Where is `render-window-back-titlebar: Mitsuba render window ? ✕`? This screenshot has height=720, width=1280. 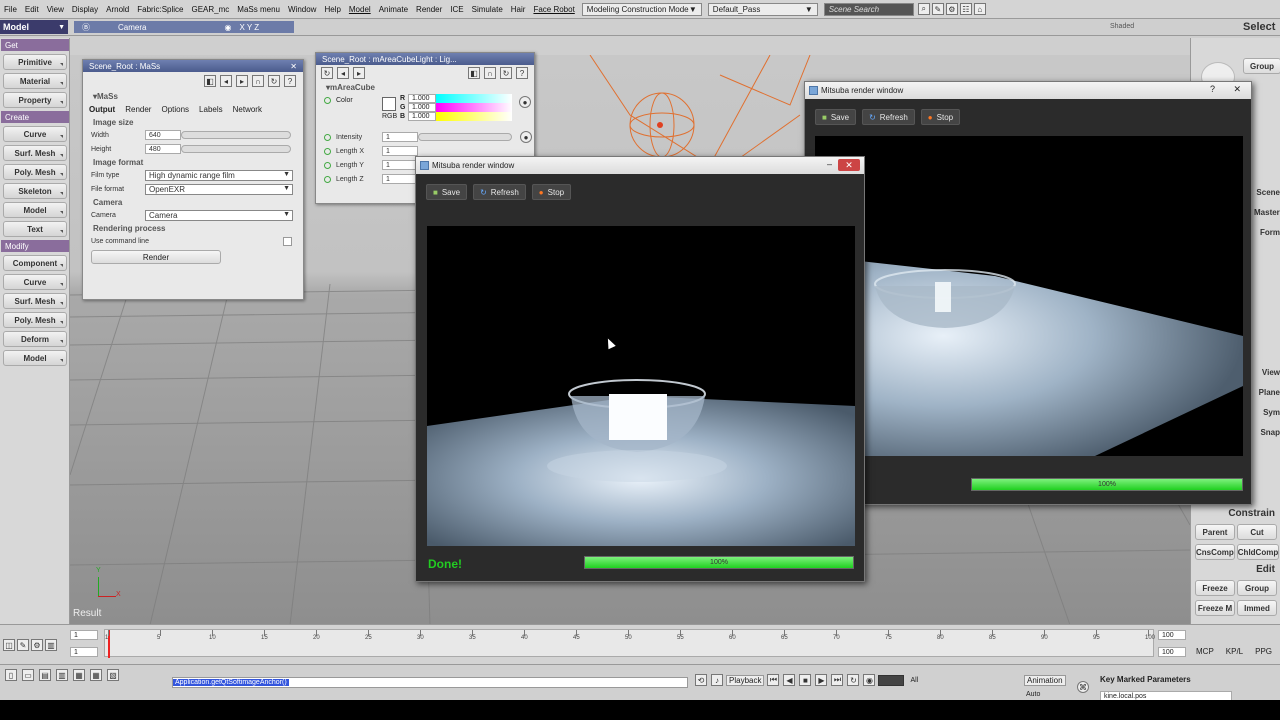 render-window-back-titlebar: Mitsuba render window ? ✕ is located at coordinates (1028, 90).